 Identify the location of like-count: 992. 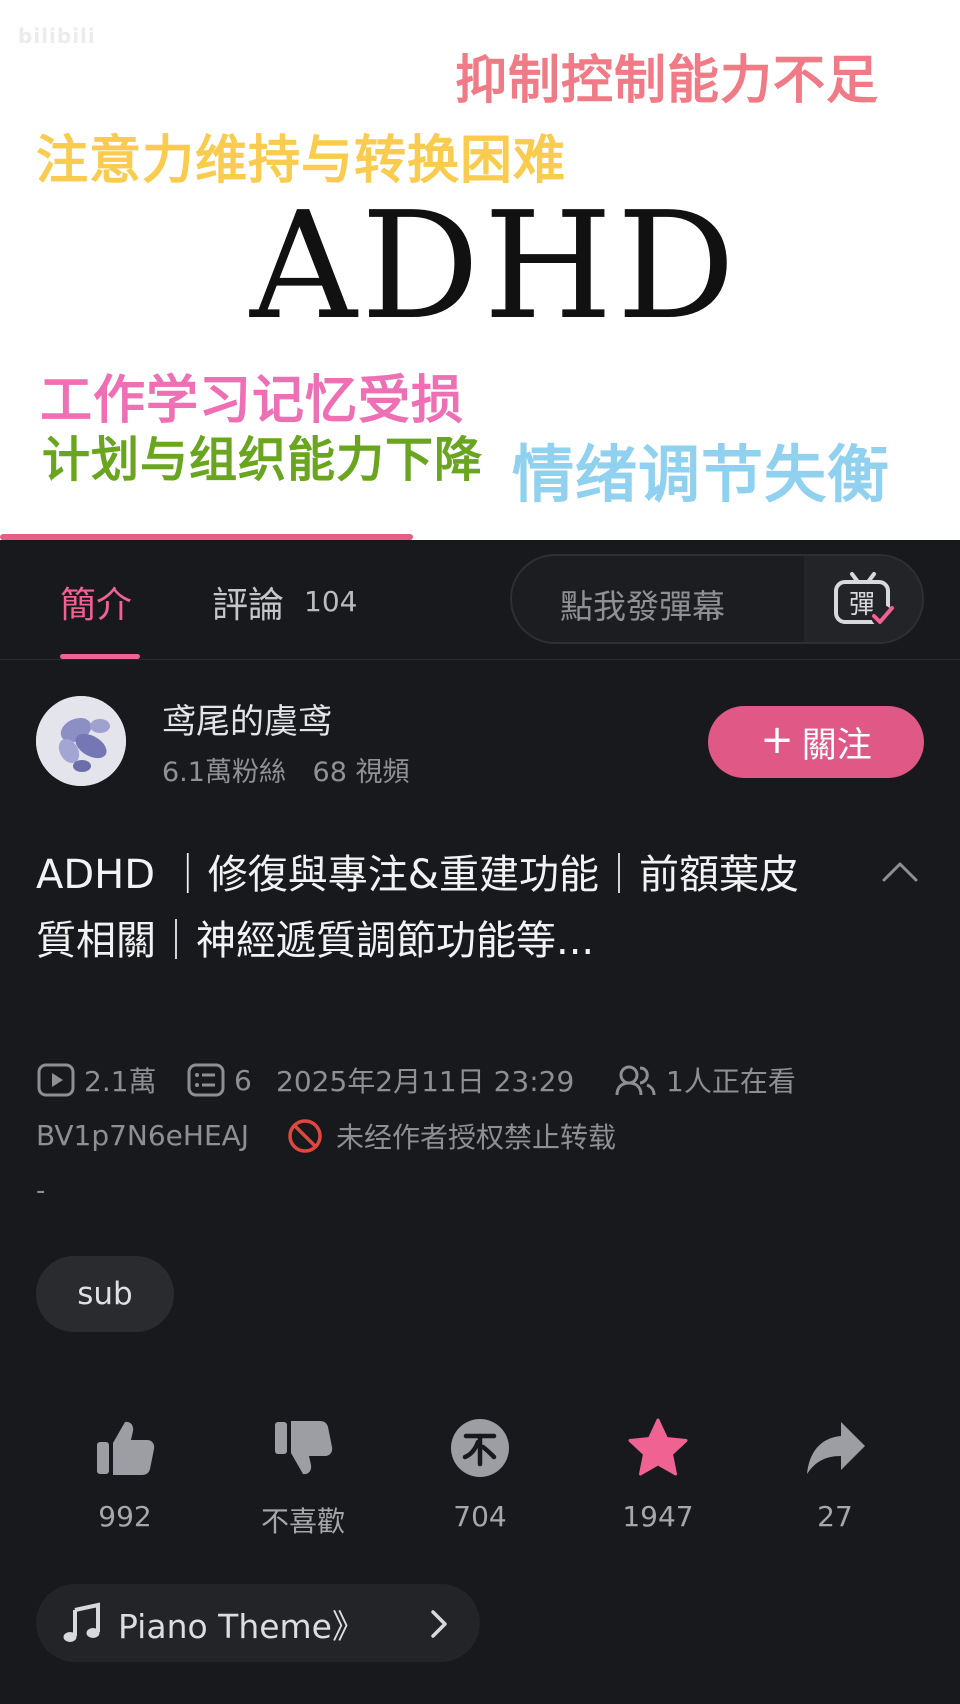
(125, 1516).